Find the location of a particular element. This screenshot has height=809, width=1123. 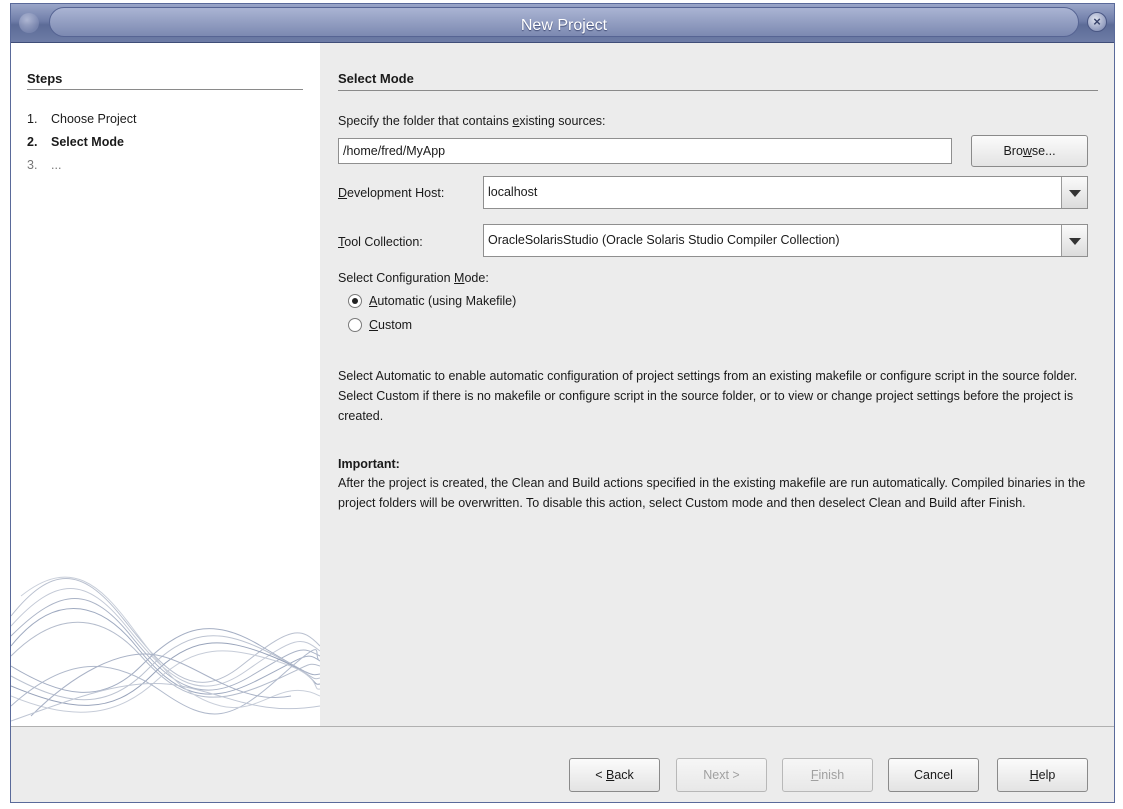

steps-title: Steps is located at coordinates (45, 78).